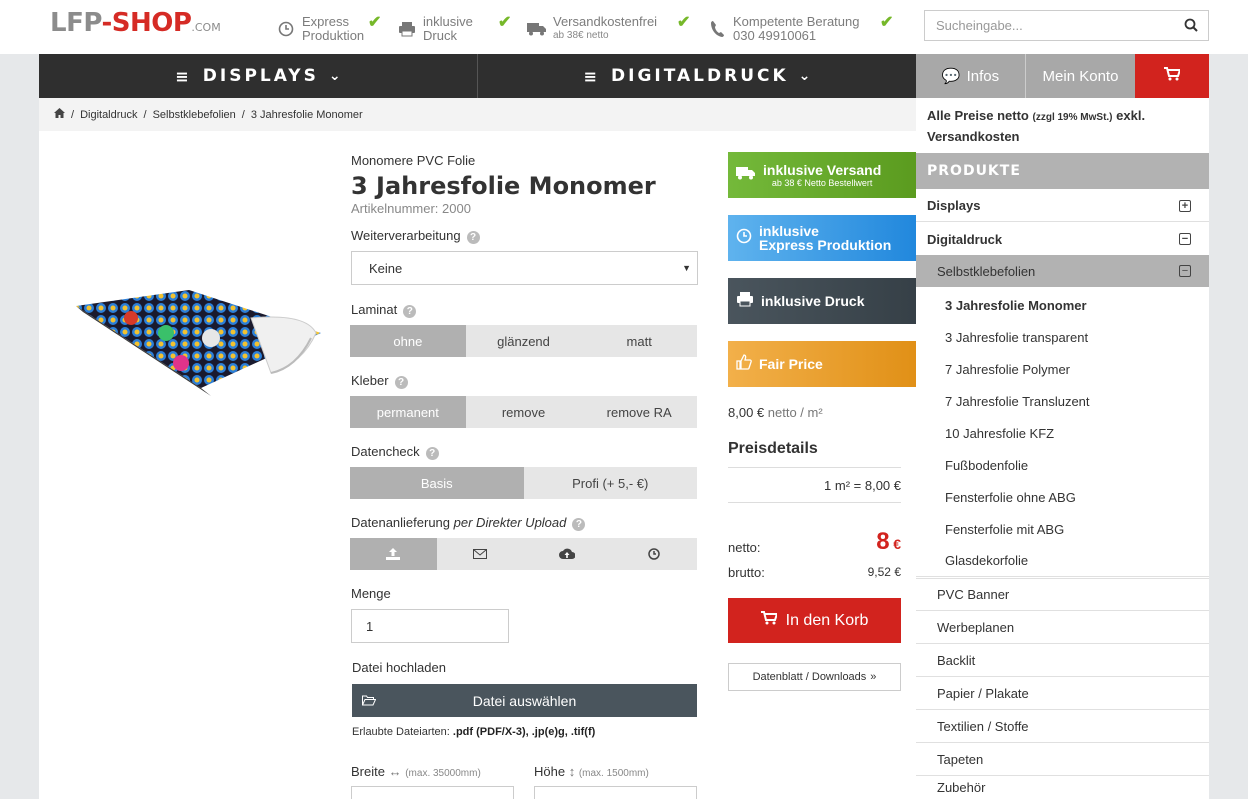 Image resolution: width=1248 pixels, height=799 pixels. Describe the element at coordinates (1191, 26) in the screenshot. I see `search-icon` at that location.